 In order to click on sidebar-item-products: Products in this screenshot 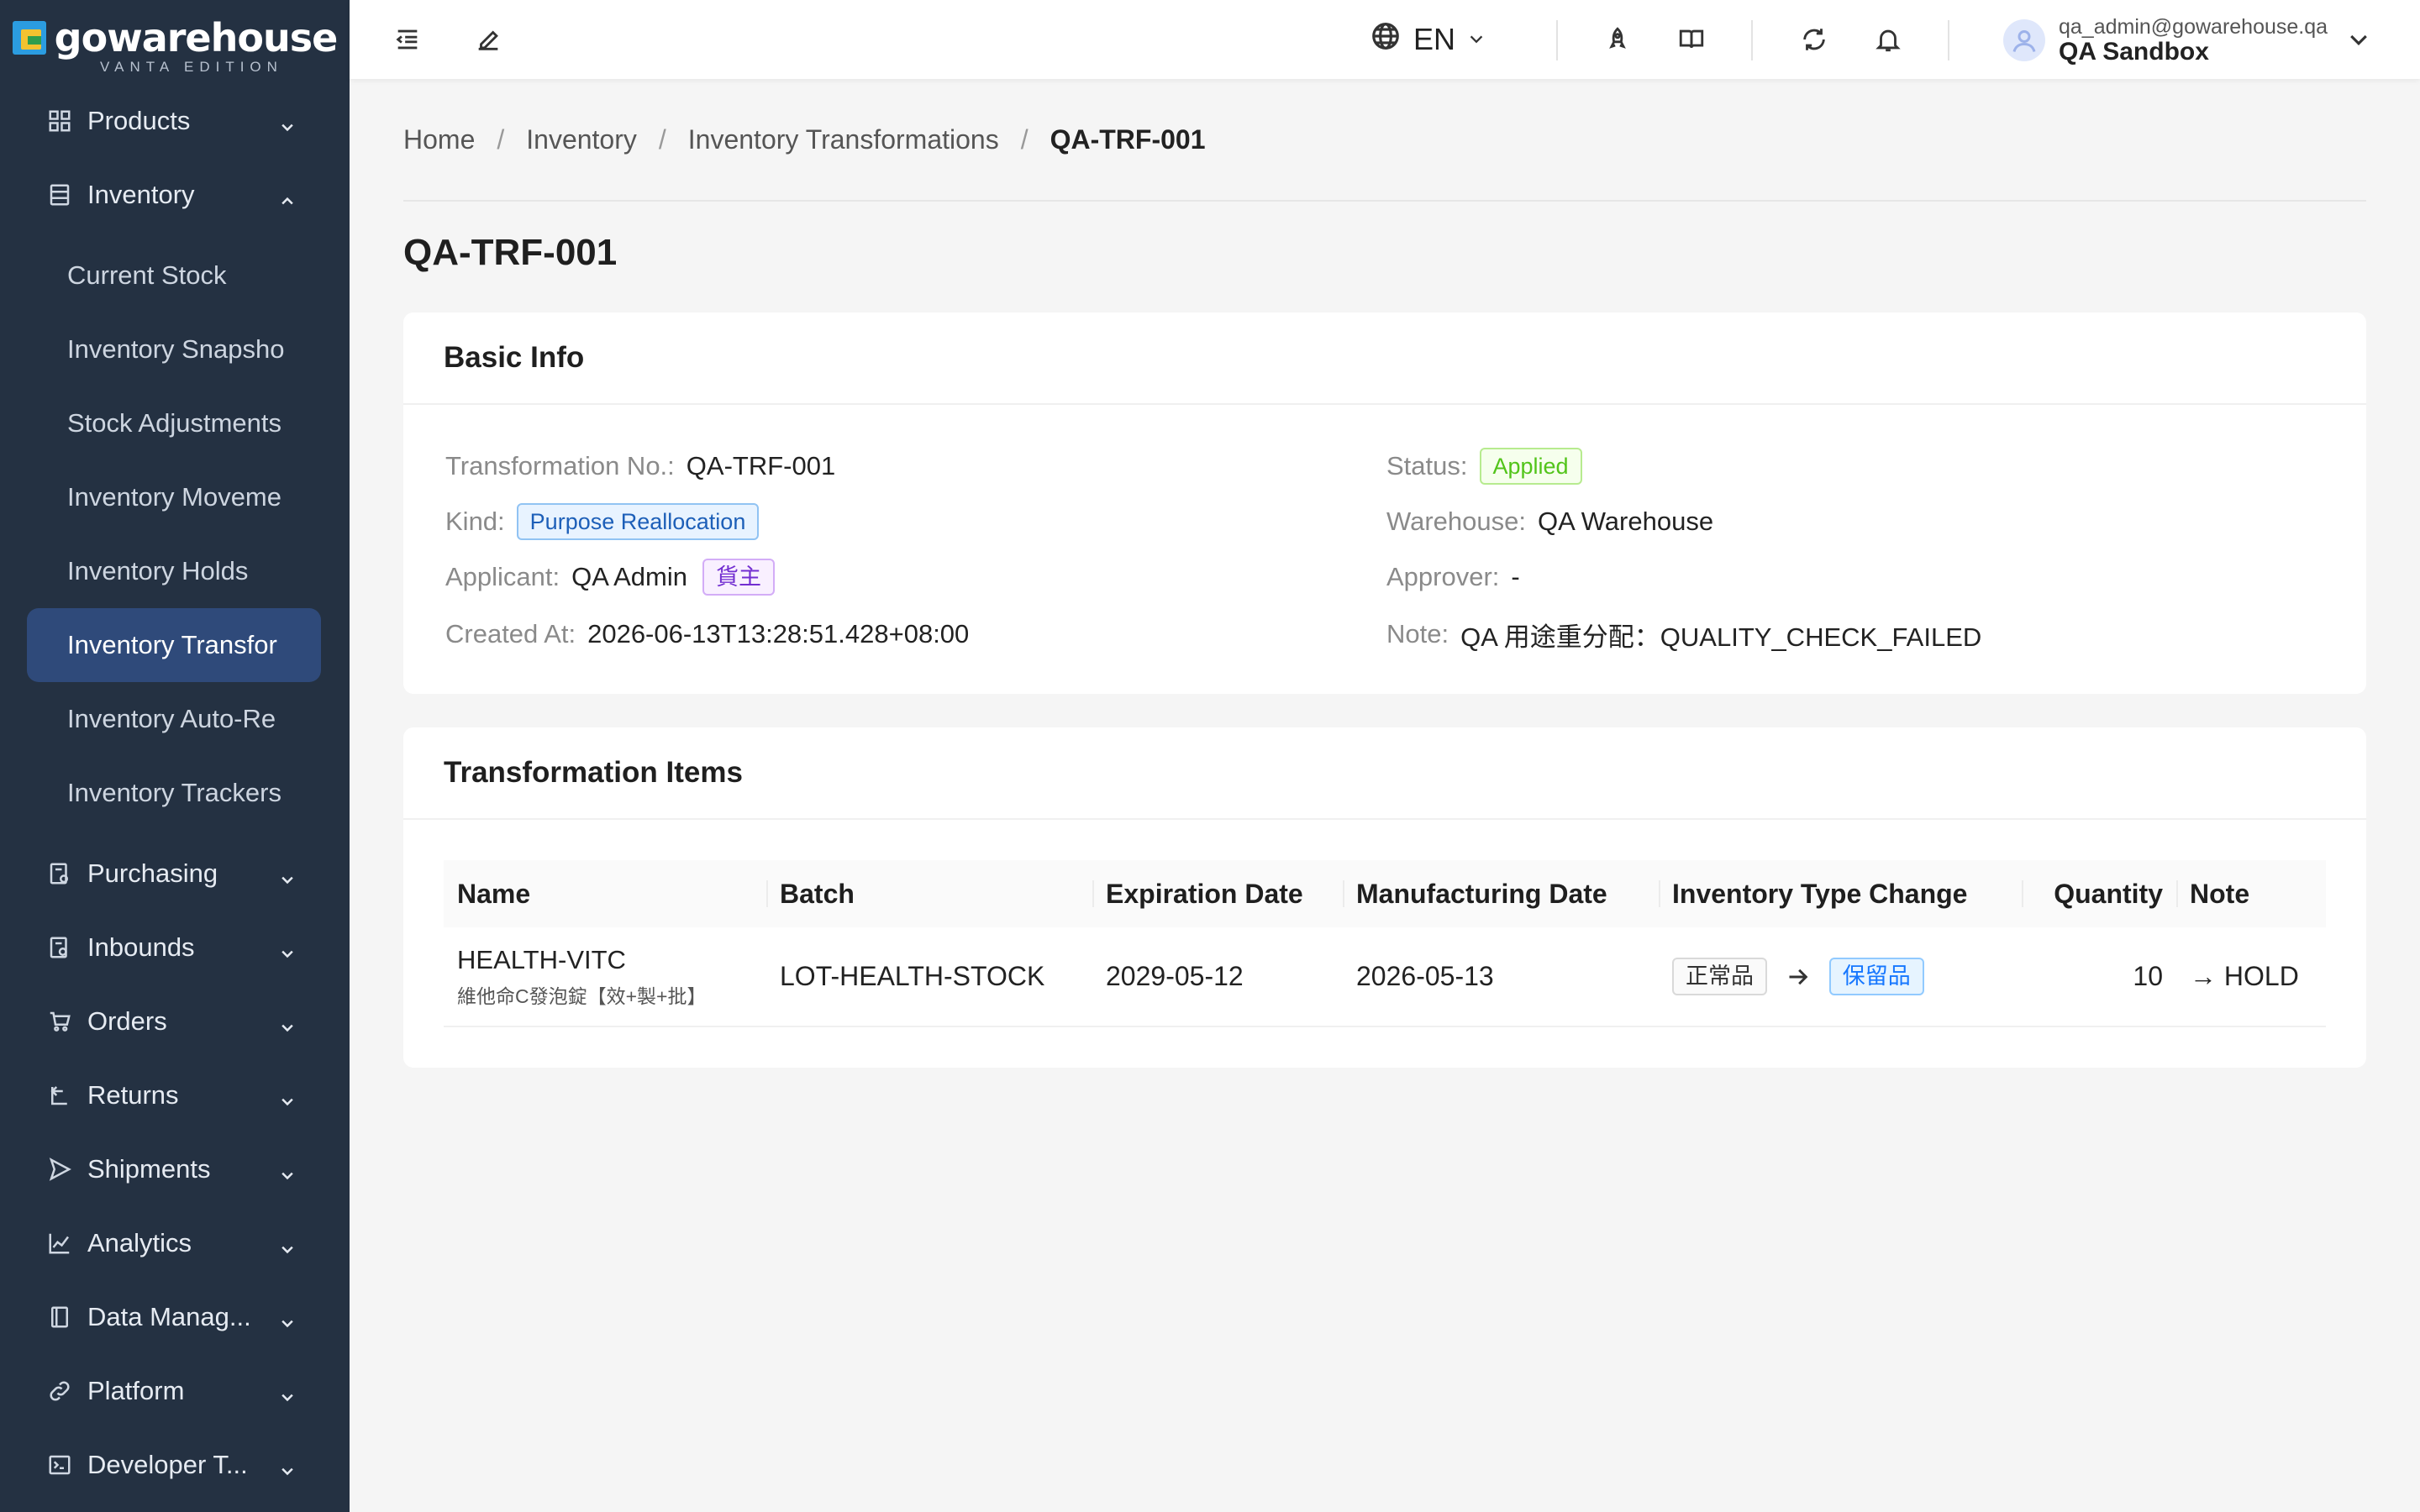, I will do `click(175, 121)`.